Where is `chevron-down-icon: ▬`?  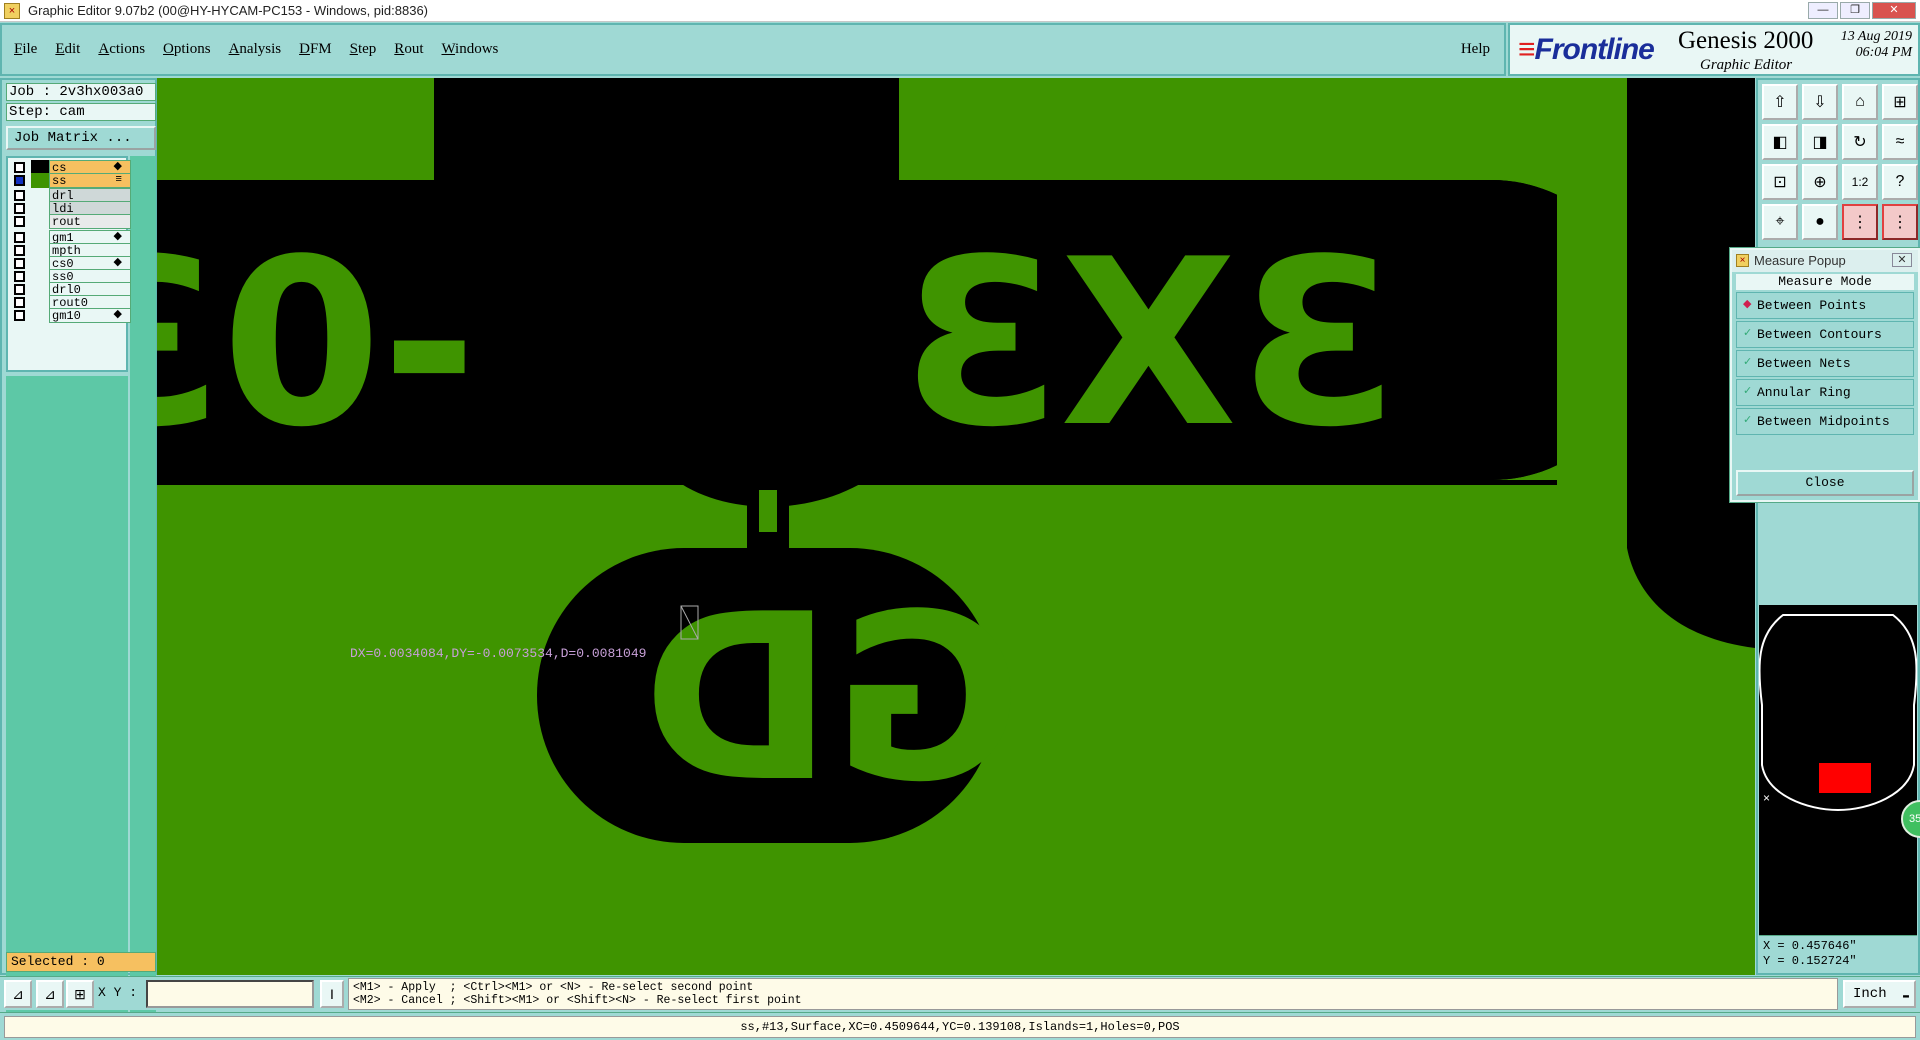
chevron-down-icon: ▬ is located at coordinates (1905, 996).